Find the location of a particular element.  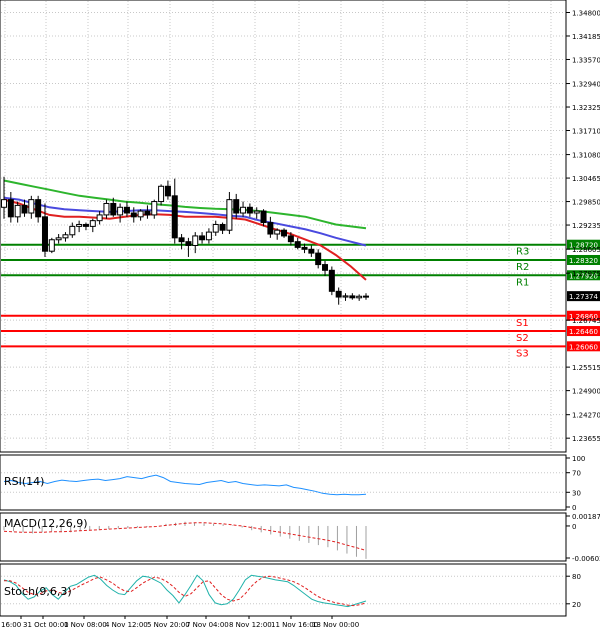

level-name-r2: R2 is located at coordinates (522, 267).